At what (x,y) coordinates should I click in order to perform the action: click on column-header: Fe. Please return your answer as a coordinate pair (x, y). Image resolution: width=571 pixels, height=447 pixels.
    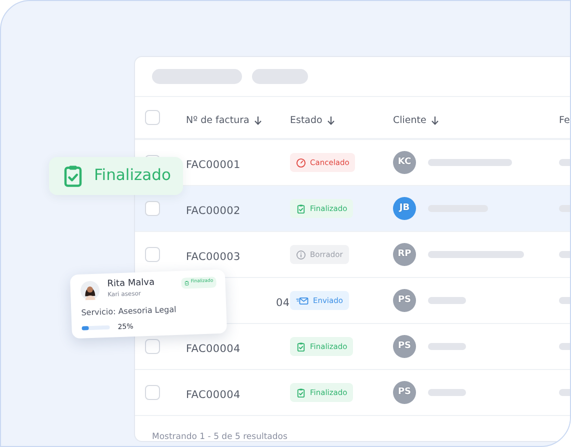
    Looking at the image, I should click on (564, 121).